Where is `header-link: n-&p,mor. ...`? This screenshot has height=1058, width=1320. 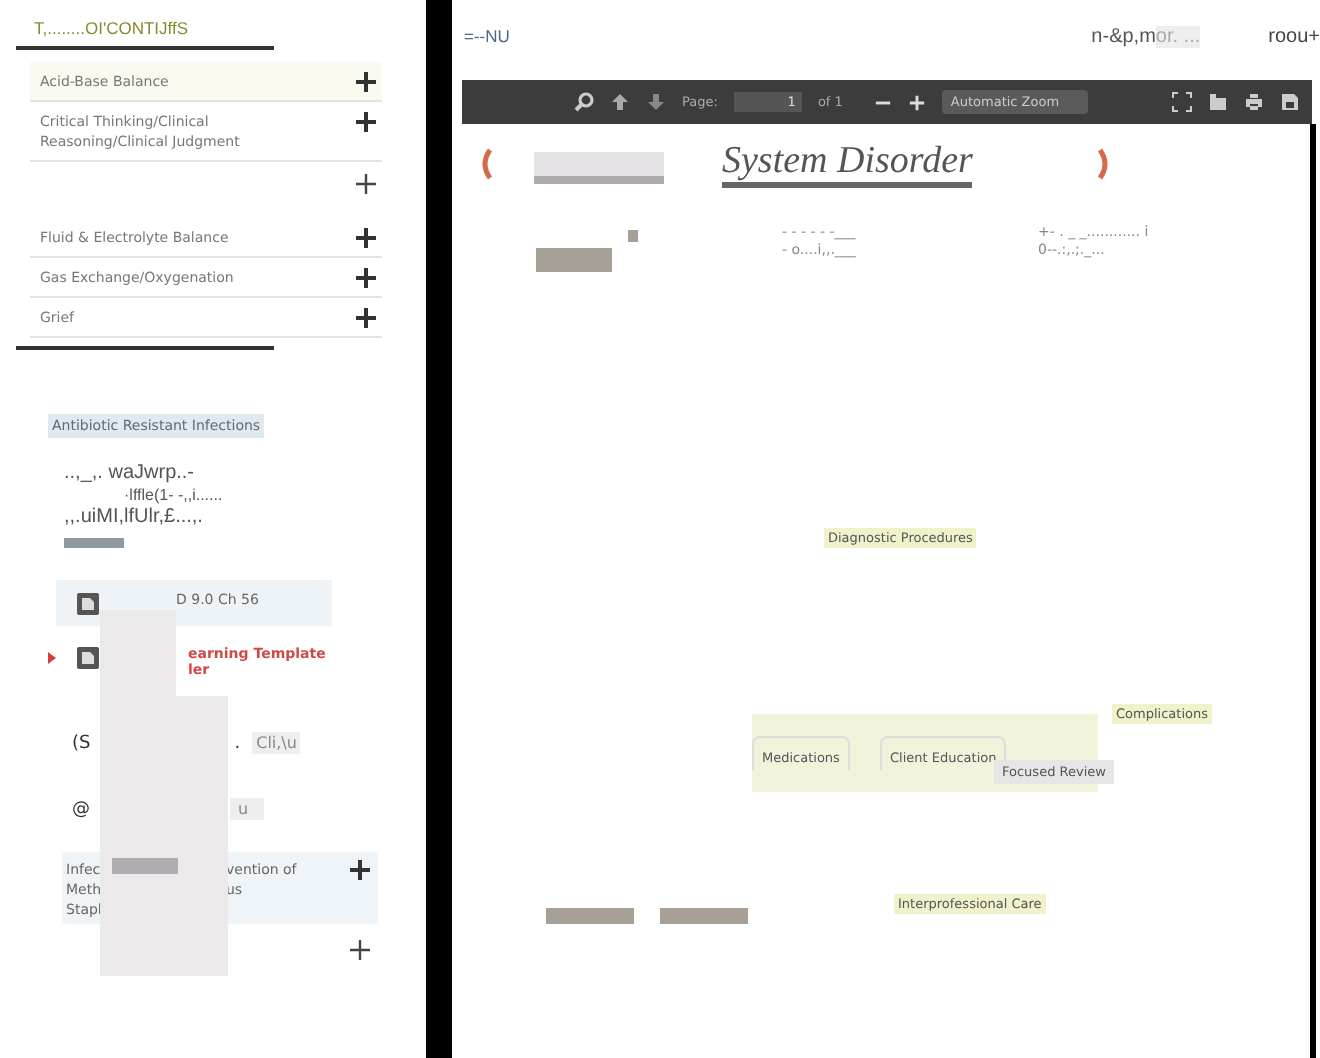 header-link: n-&p,mor. ... is located at coordinates (1146, 36).